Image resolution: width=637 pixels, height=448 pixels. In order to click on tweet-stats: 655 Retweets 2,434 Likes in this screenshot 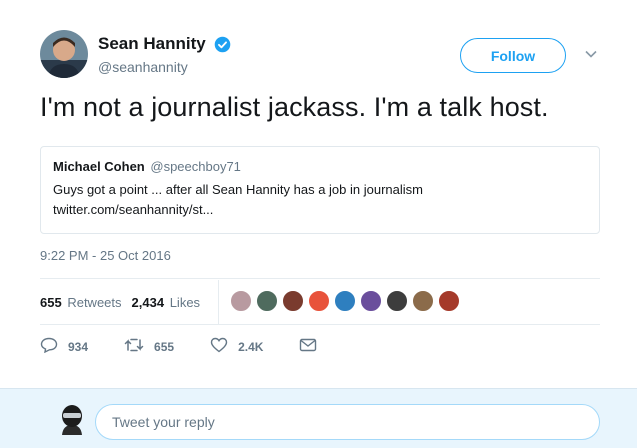, I will do `click(320, 302)`.